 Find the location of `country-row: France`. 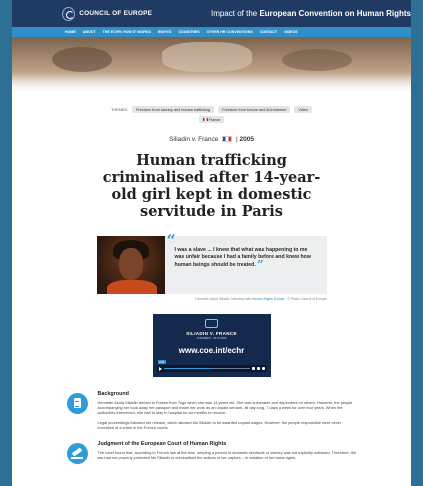

country-row: France is located at coordinates (211, 119).